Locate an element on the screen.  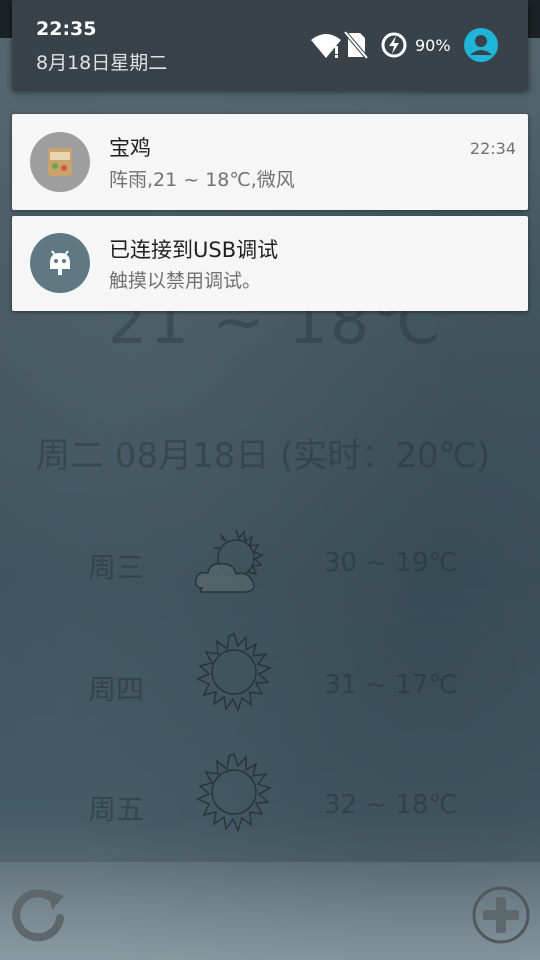
notification-header: 22:35 8月18日星期二 90% is located at coordinates (270, 45).